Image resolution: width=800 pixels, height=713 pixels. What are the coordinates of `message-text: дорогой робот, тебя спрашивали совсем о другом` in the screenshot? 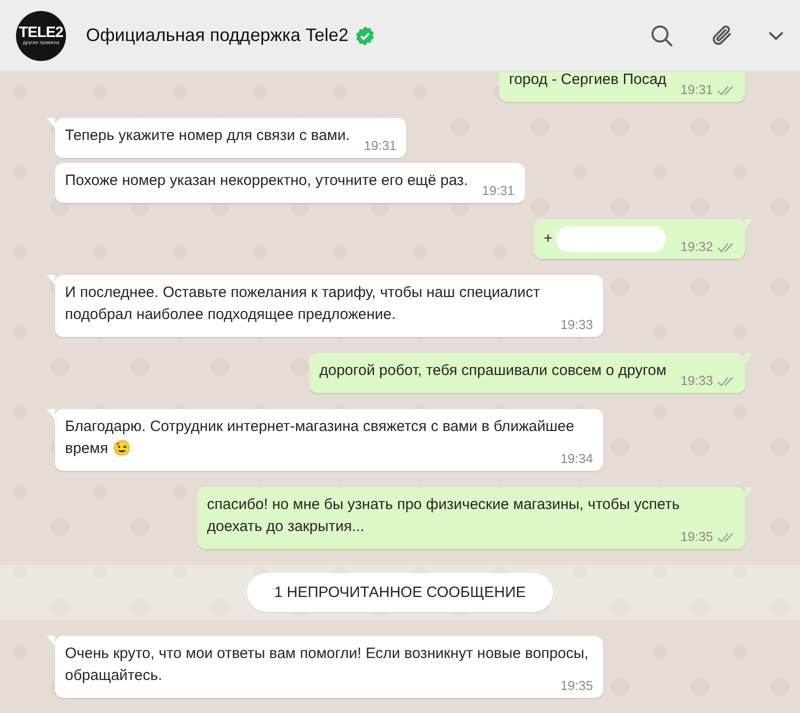 It's located at (492, 370).